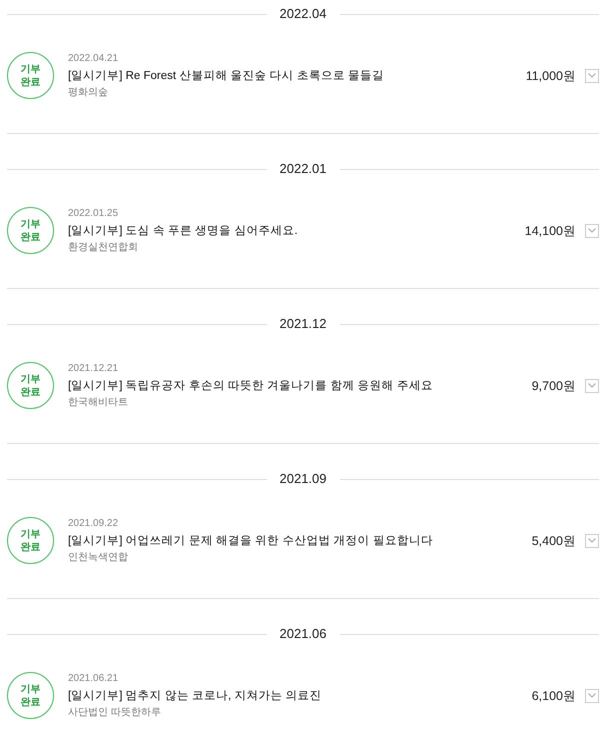 Image resolution: width=606 pixels, height=736 pixels. I want to click on donation-date: 2022.04.21, so click(93, 58).